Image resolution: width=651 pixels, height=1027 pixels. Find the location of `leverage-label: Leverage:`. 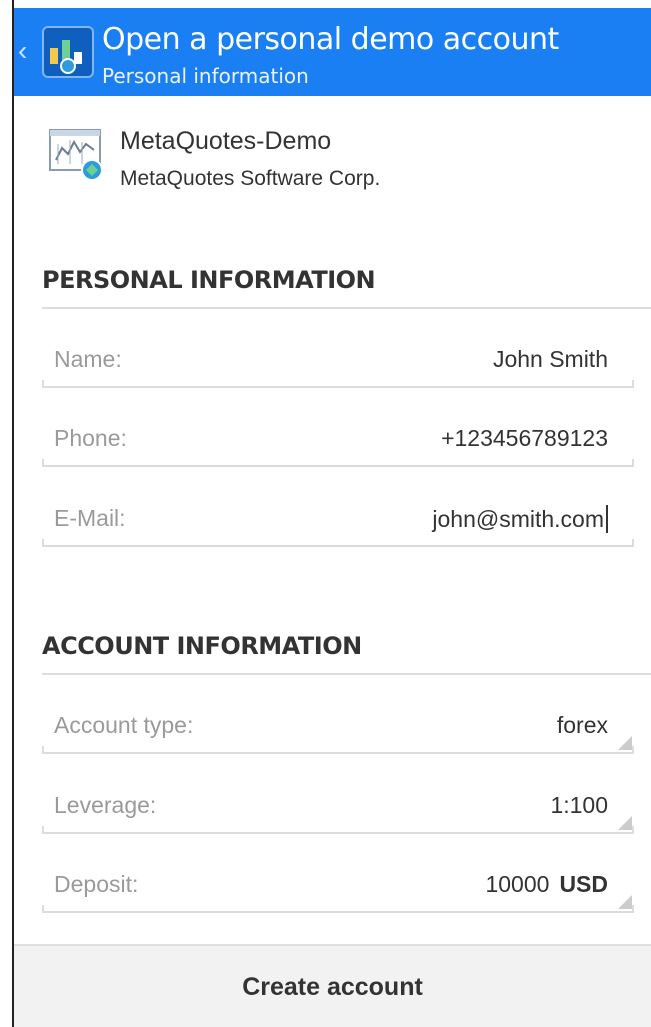

leverage-label: Leverage: is located at coordinates (105, 805).